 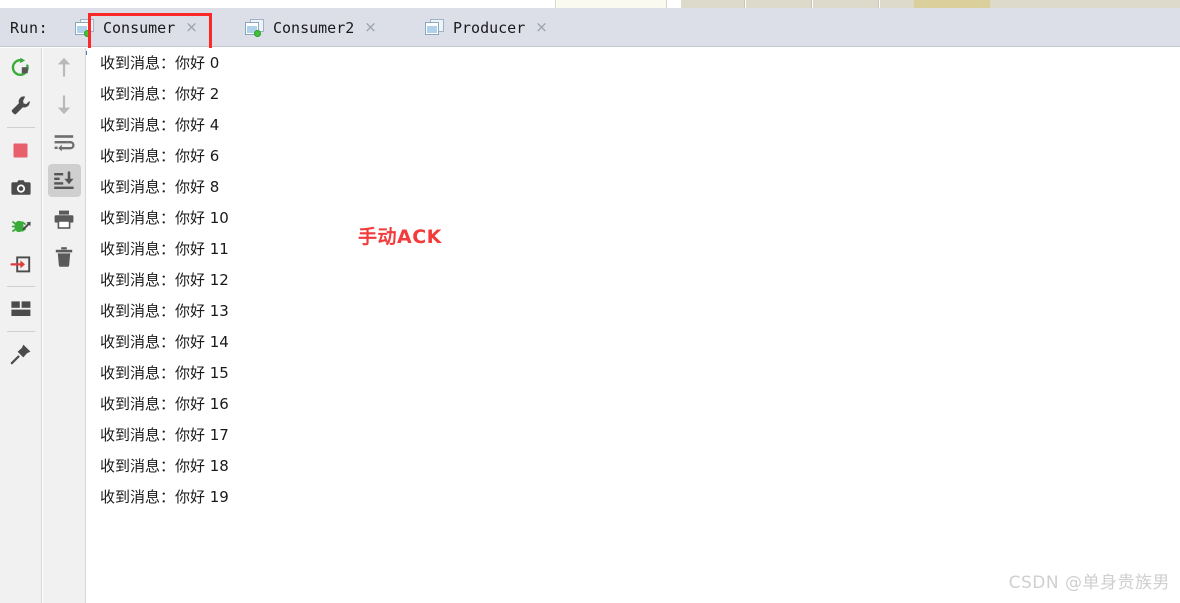 What do you see at coordinates (64, 219) in the screenshot?
I see `print-icon` at bounding box center [64, 219].